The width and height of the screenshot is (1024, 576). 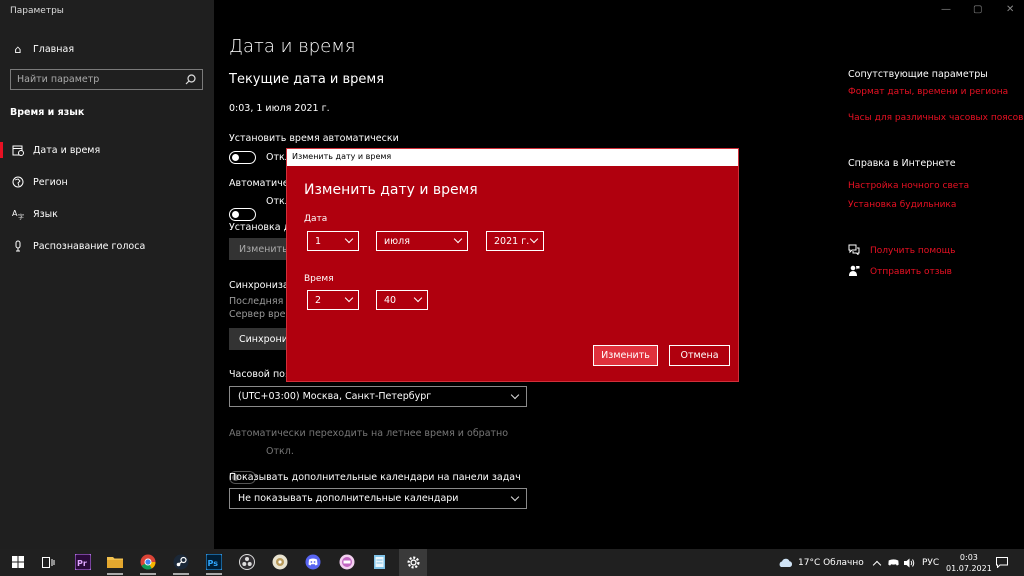 I want to click on app-badge-icon, so click(x=347, y=562).